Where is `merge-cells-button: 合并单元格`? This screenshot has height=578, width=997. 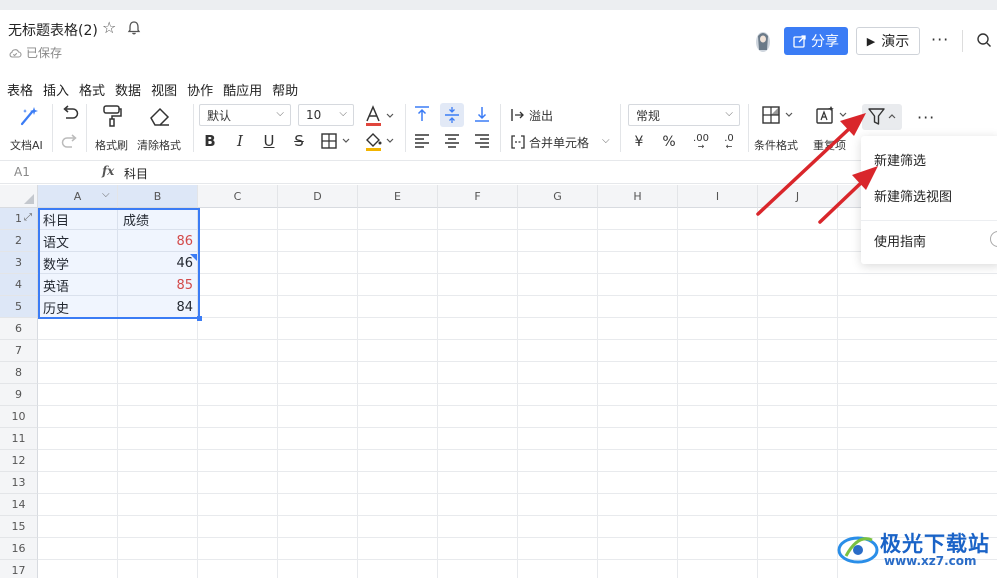
merge-cells-button: 合并单元格 is located at coordinates (549, 142).